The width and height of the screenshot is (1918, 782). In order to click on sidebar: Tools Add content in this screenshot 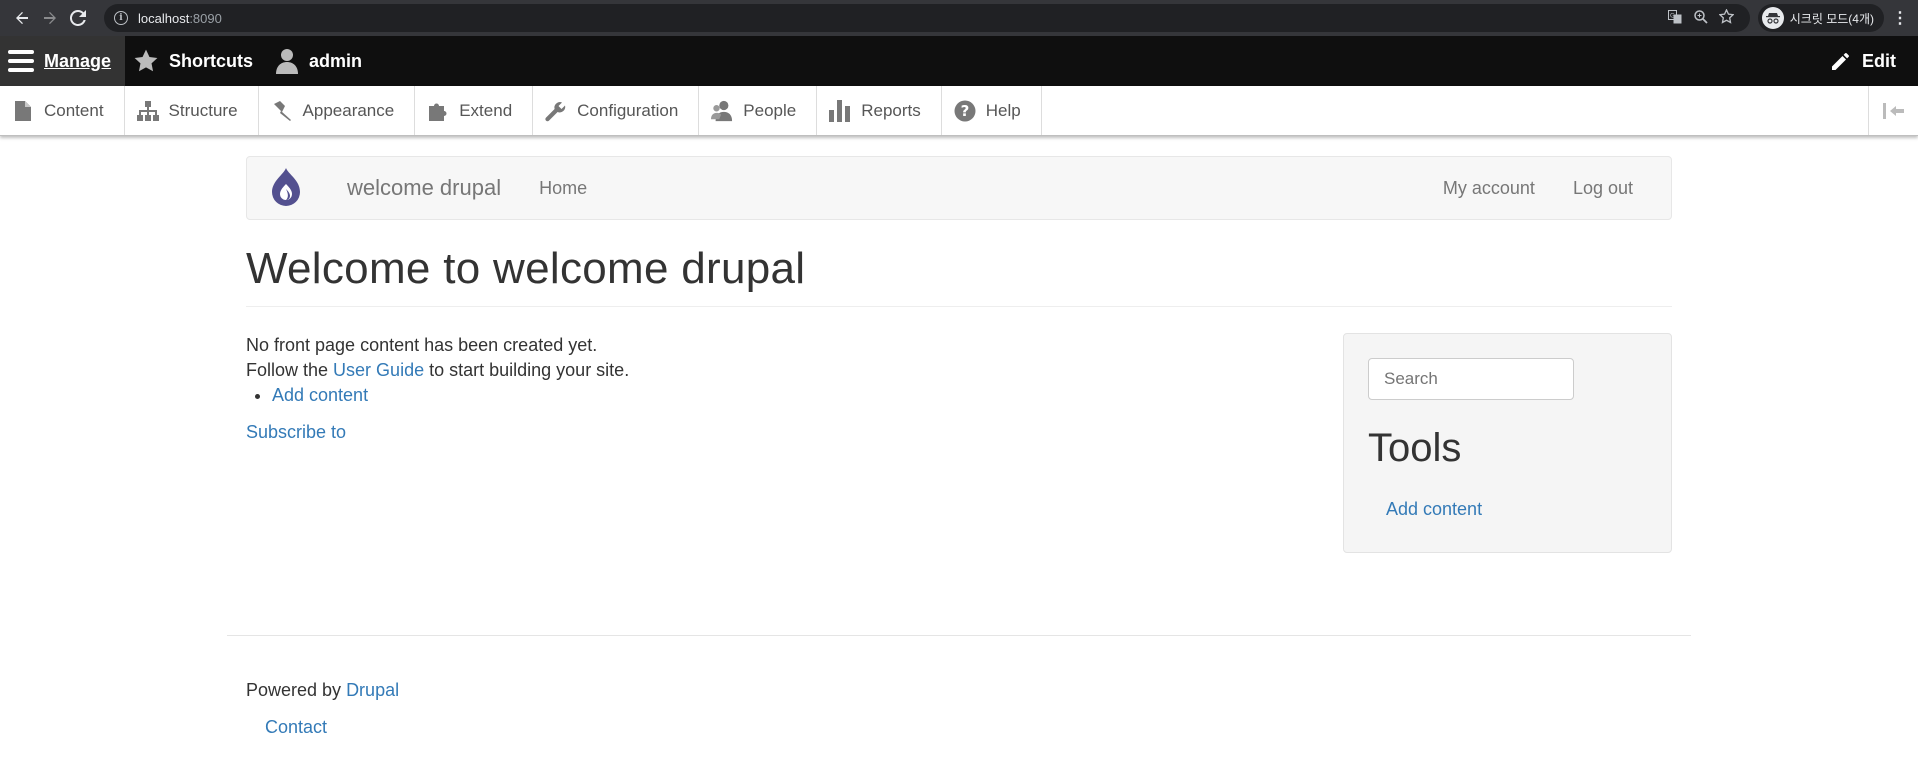, I will do `click(1507, 443)`.